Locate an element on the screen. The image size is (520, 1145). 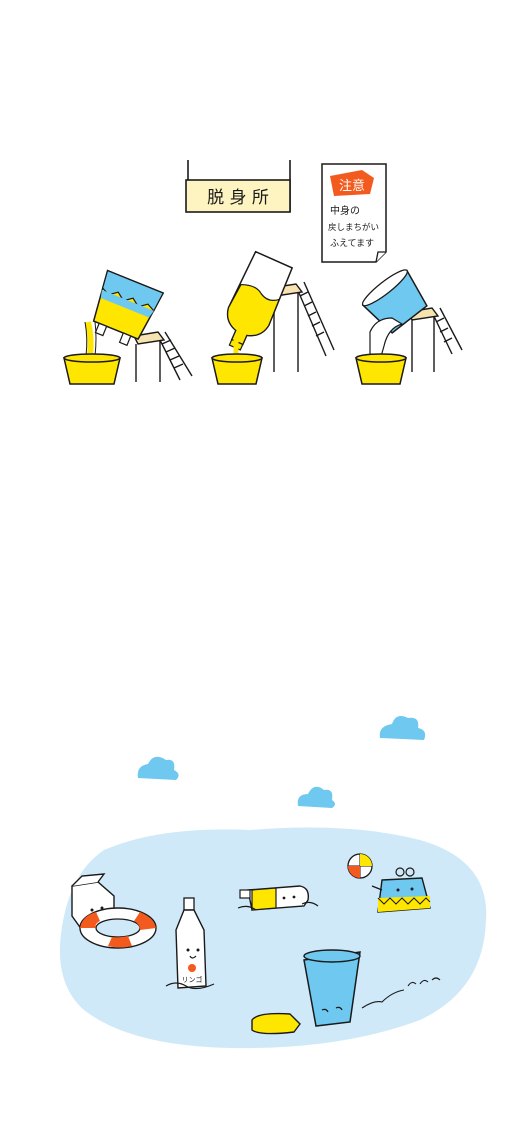
life-ring-icon is located at coordinates (118, 928).